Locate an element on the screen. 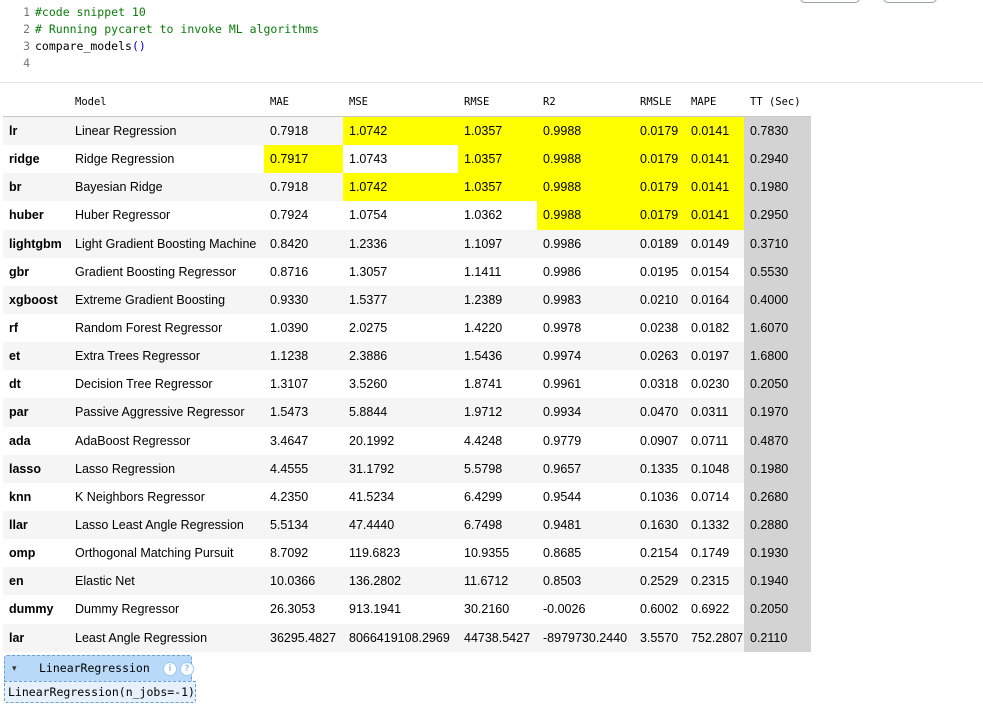  cell-mse: 2.0275 is located at coordinates (400, 328).